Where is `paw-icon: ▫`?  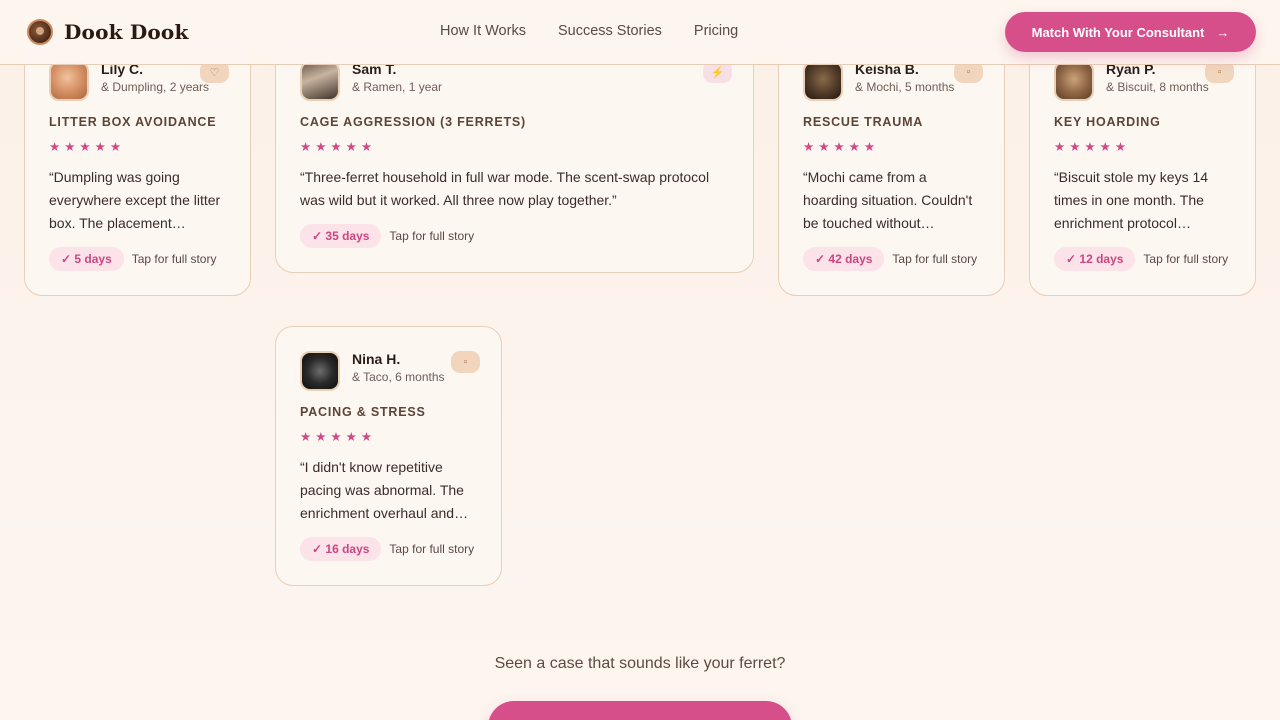
paw-icon: ▫ is located at coordinates (465, 362).